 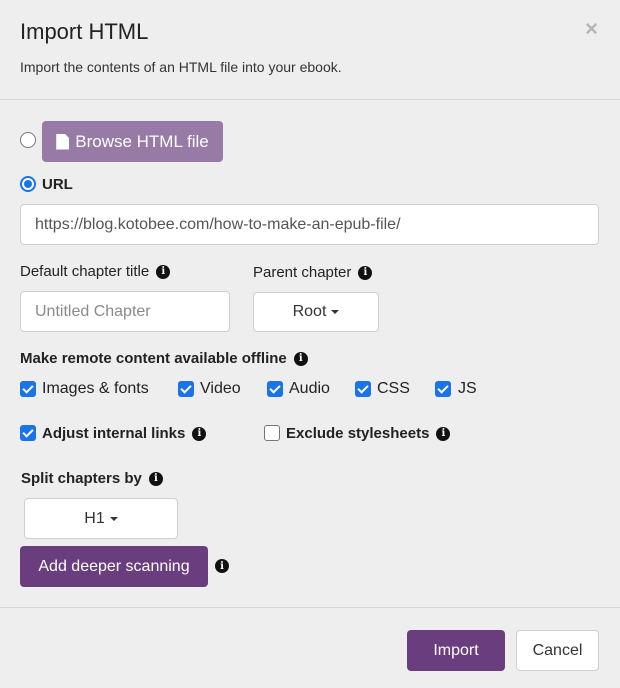 I want to click on import-button: Import, so click(x=456, y=650).